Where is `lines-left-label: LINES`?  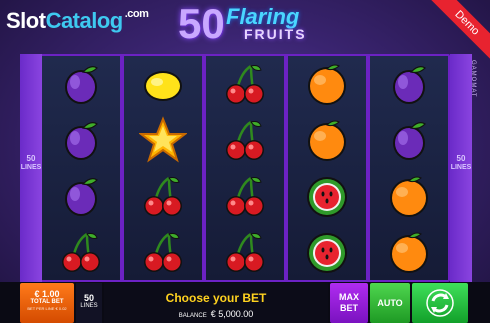
lines-left-label: LINES is located at coordinates (31, 167).